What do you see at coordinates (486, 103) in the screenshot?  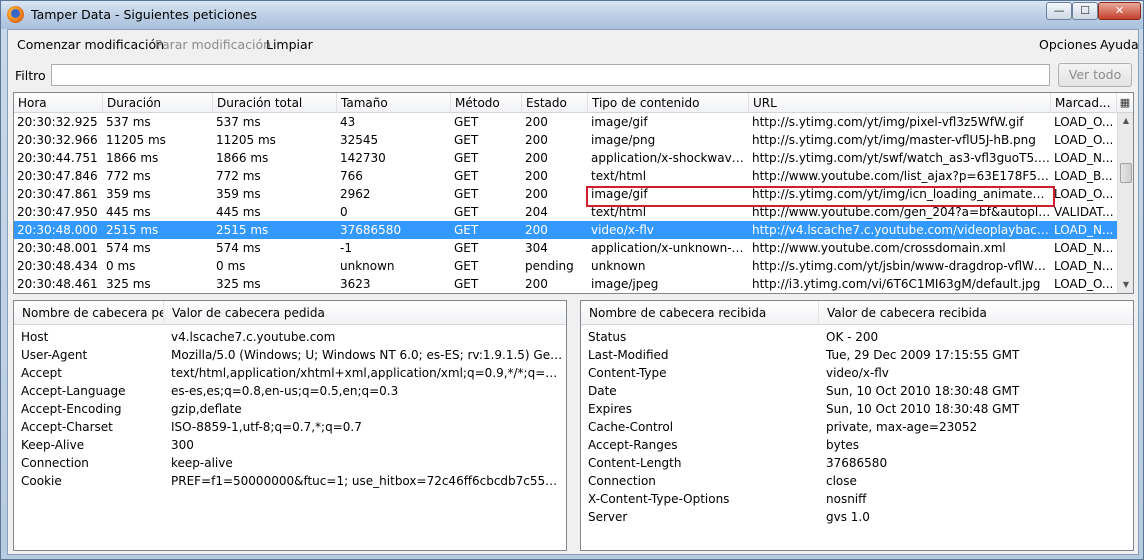 I see `col-method-header: Método` at bounding box center [486, 103].